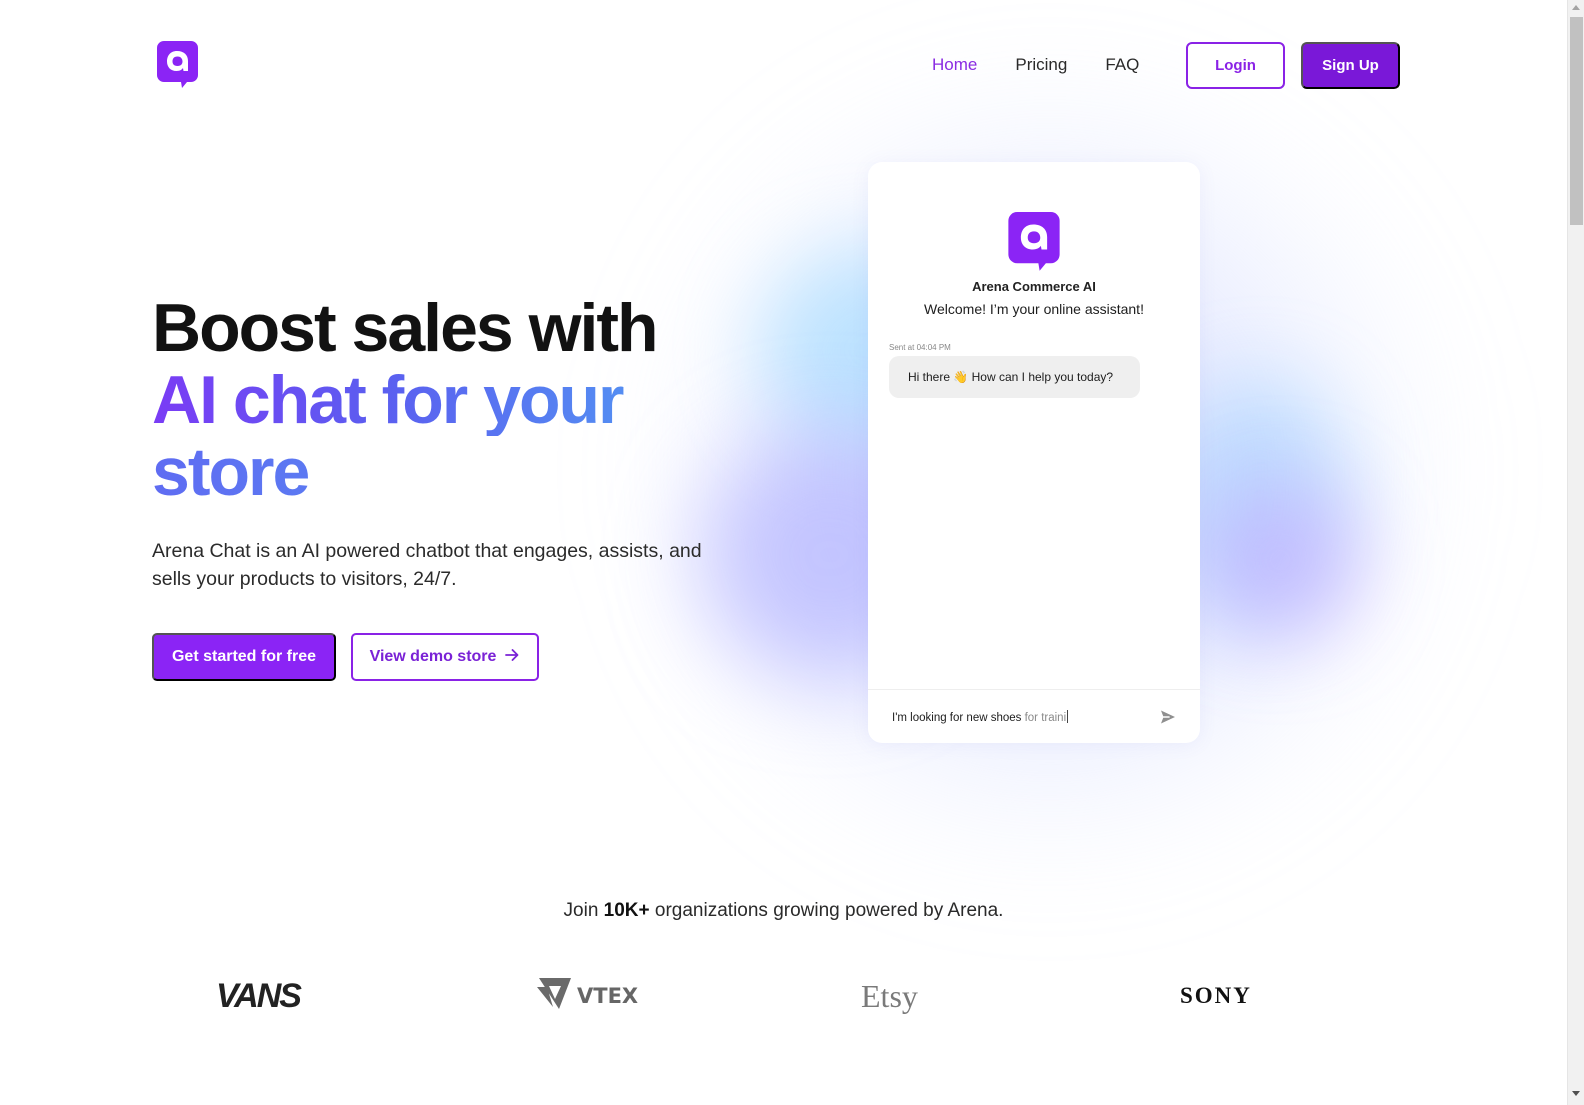  Describe the element at coordinates (259, 995) in the screenshot. I see `vans-logo: VANS` at that location.